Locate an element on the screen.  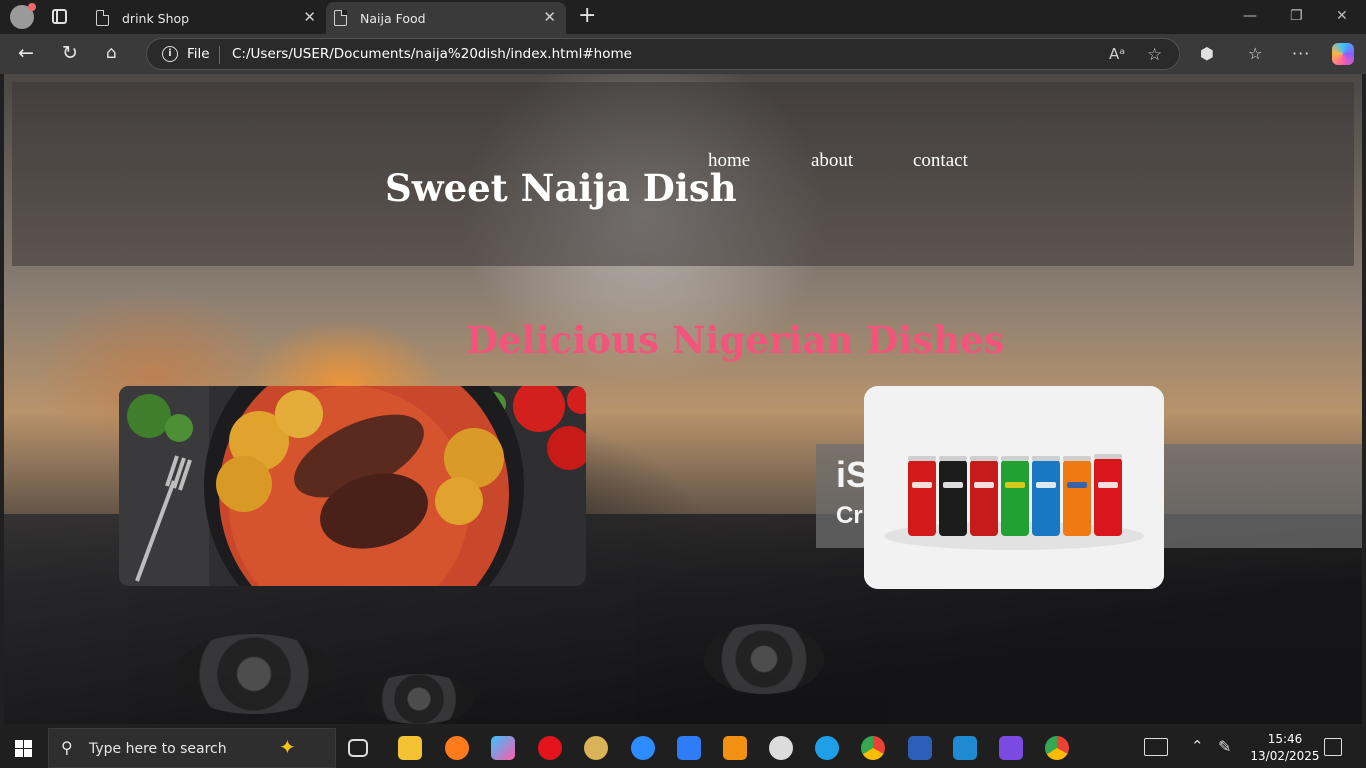
taskbar-search-box: ⚲ Type here to search ✦ is located at coordinates (192, 748).